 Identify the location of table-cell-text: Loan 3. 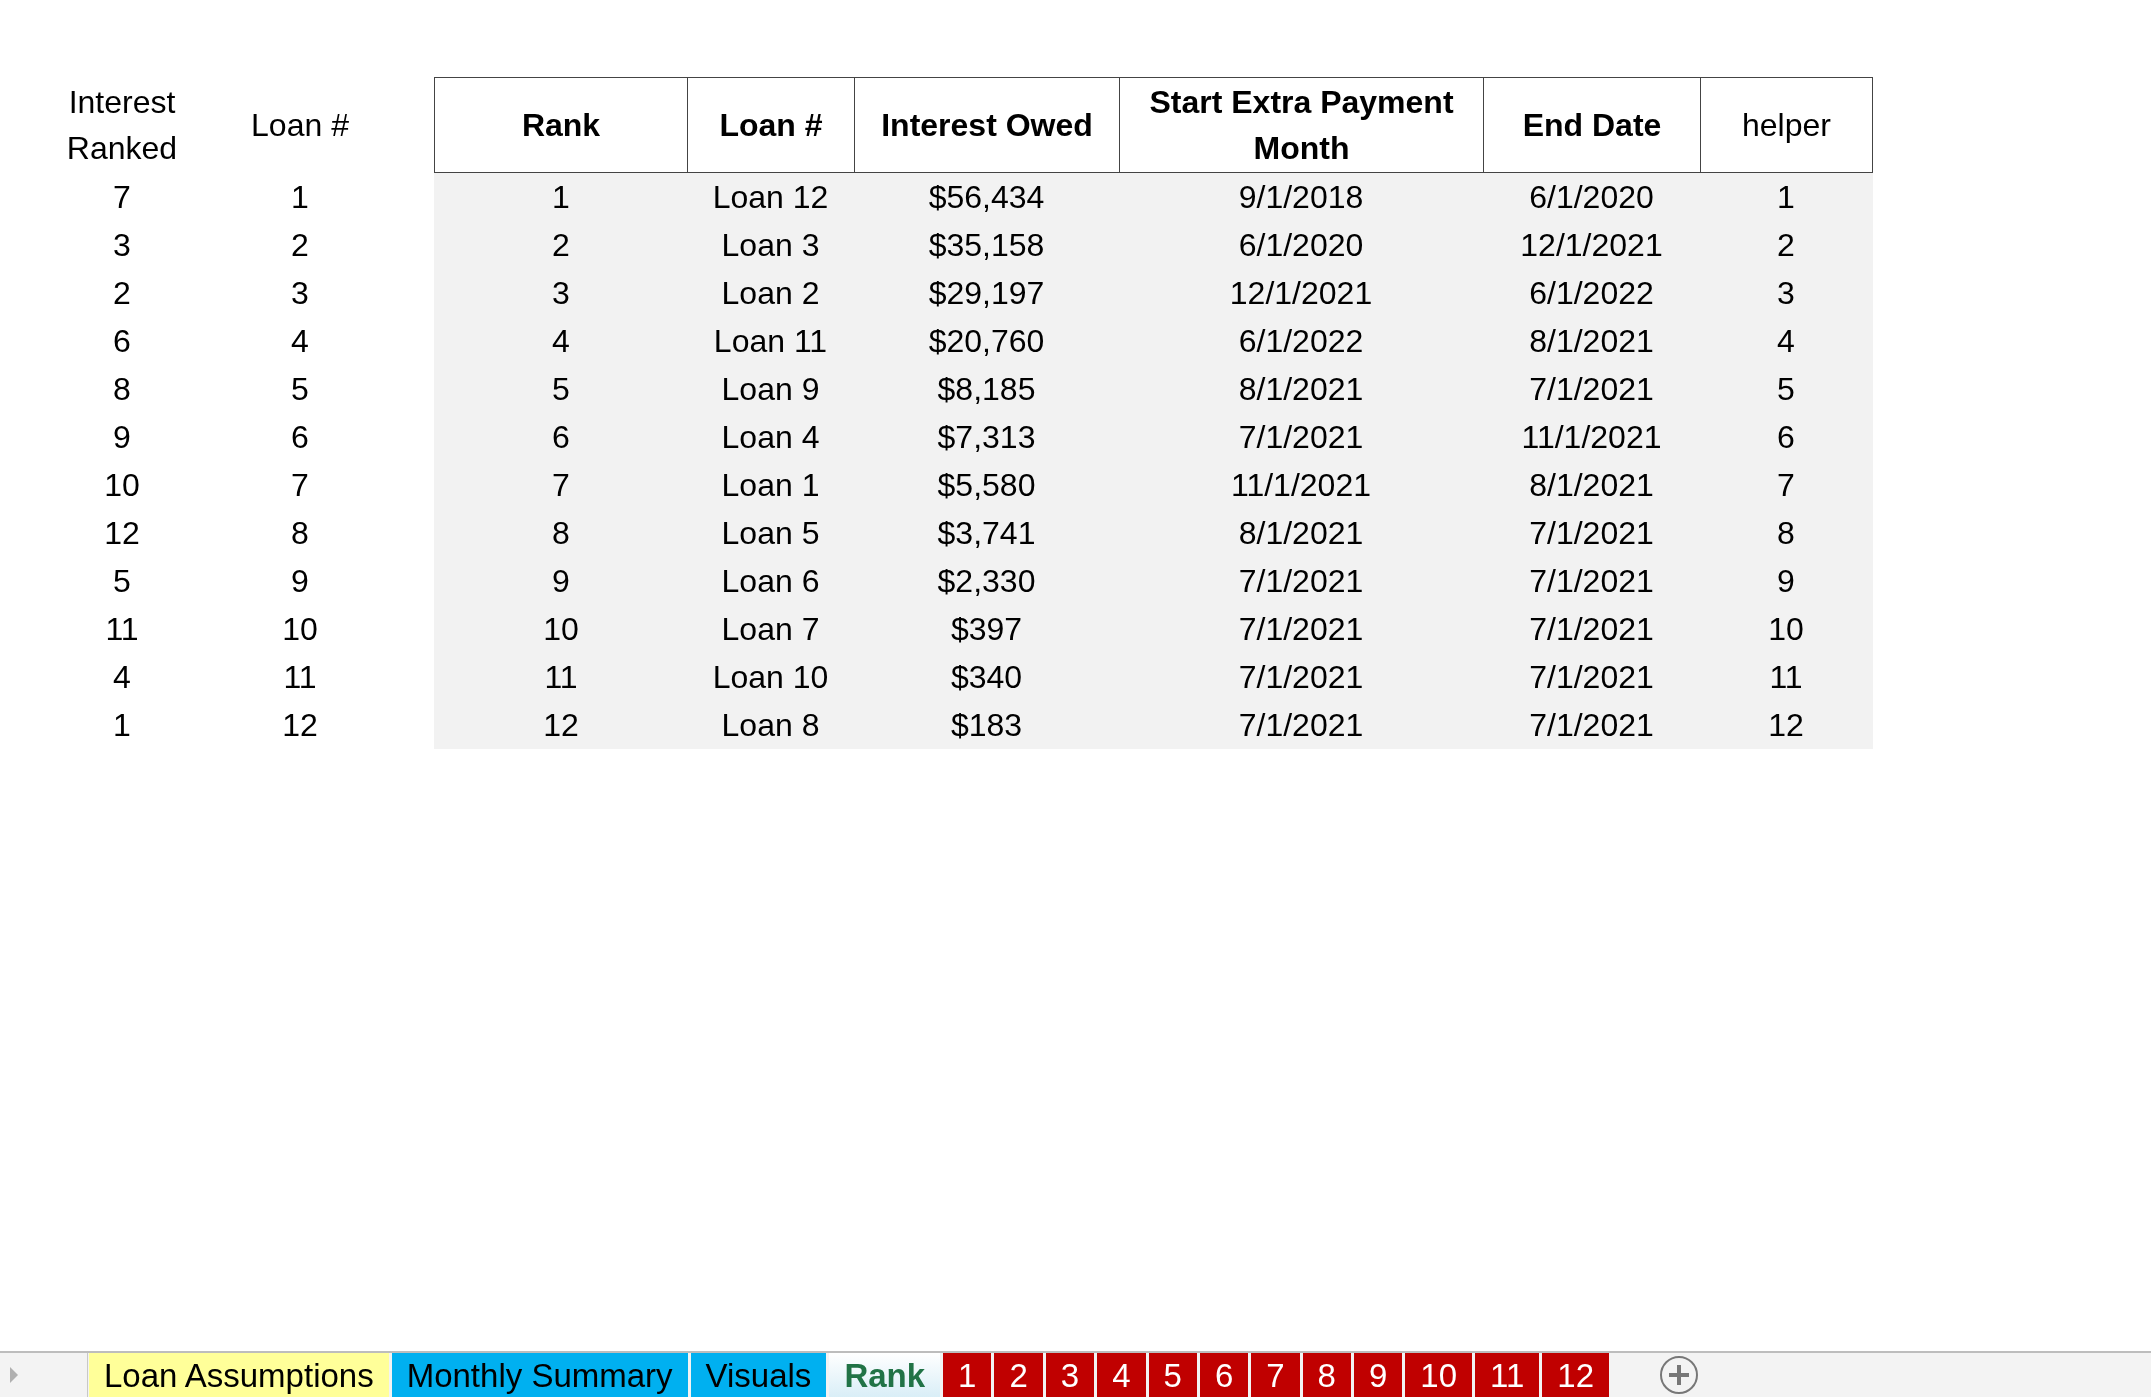
(770, 245).